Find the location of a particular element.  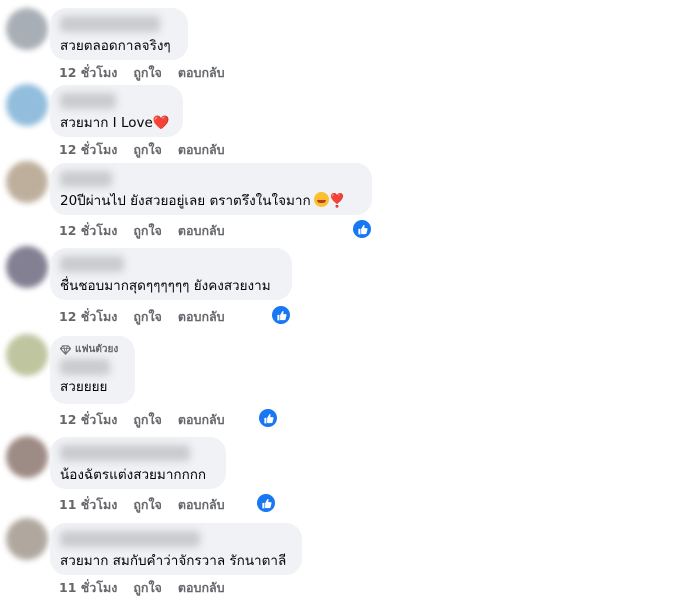

comment-text: สวยมาก สมกับคำว่าจักรวาล รักนาตาลี is located at coordinates (173, 561).